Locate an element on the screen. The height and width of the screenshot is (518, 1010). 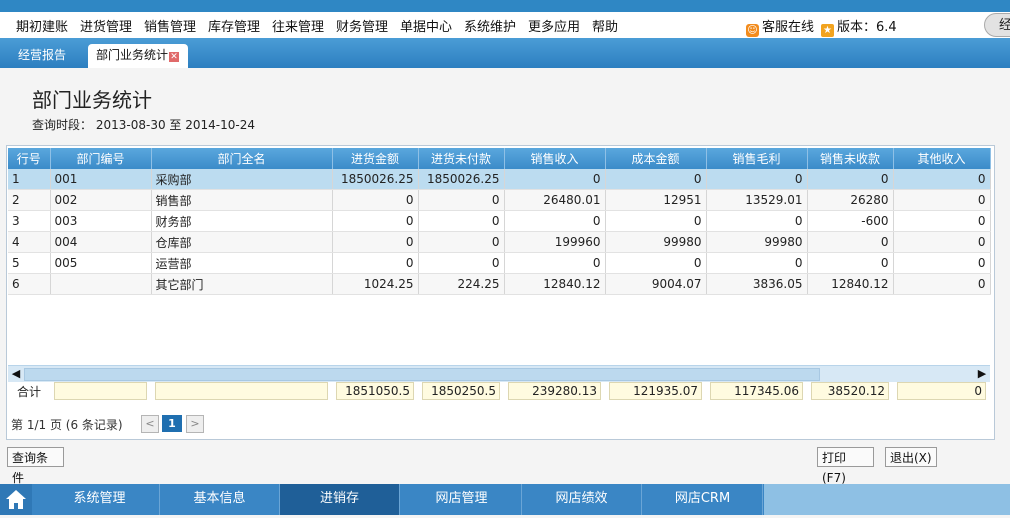
table-row: 3 003 财务部 0 0 0 0 0 -600 0 is located at coordinates (499, 221).